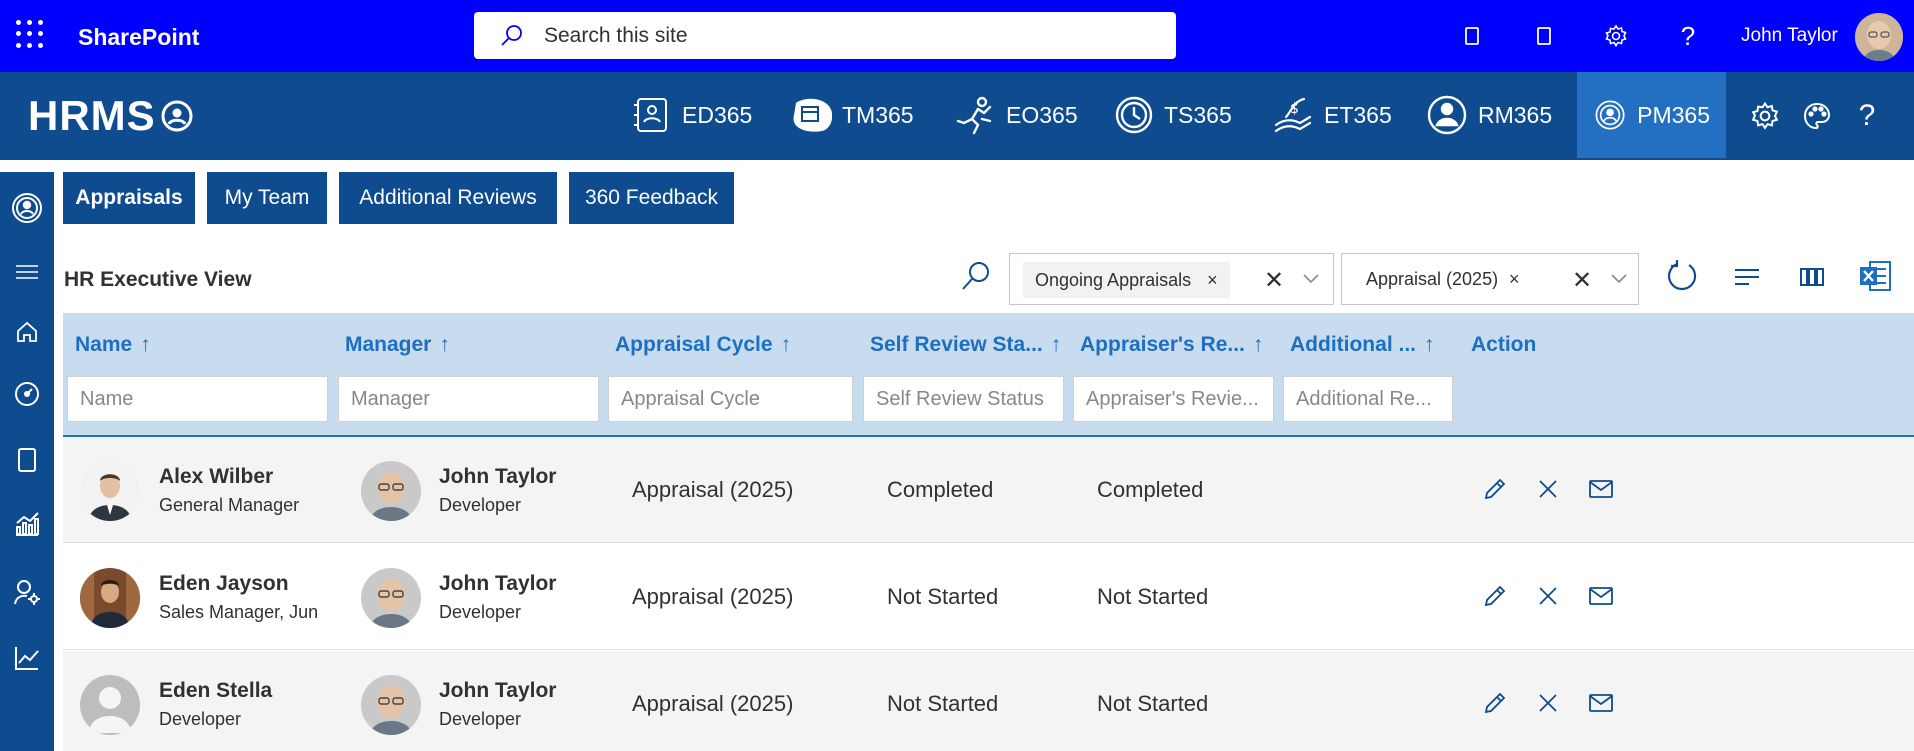 The width and height of the screenshot is (1914, 751). Describe the element at coordinates (1126, 280) in the screenshot. I see `filter-chip: Ongoing Appraisals ×` at that location.